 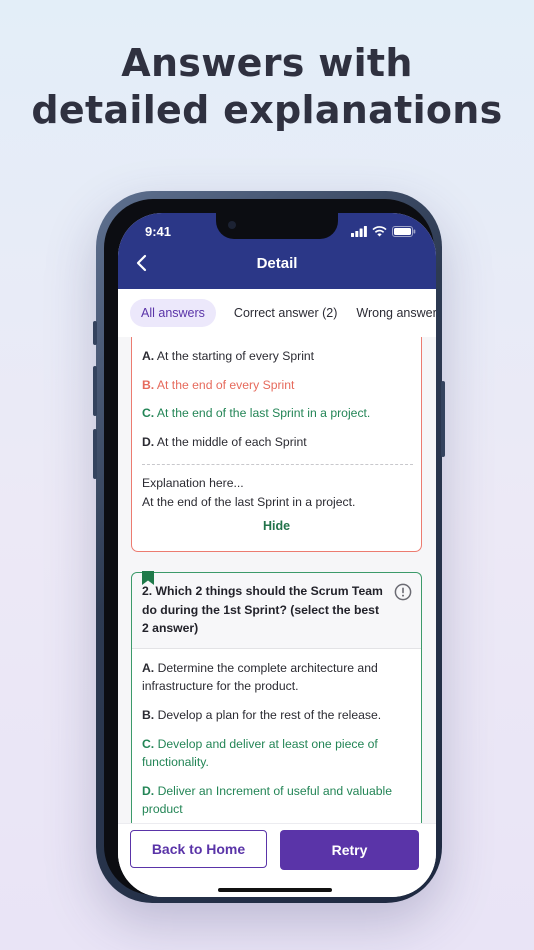 I want to click on answer-text-line: product, so click(x=162, y=809).